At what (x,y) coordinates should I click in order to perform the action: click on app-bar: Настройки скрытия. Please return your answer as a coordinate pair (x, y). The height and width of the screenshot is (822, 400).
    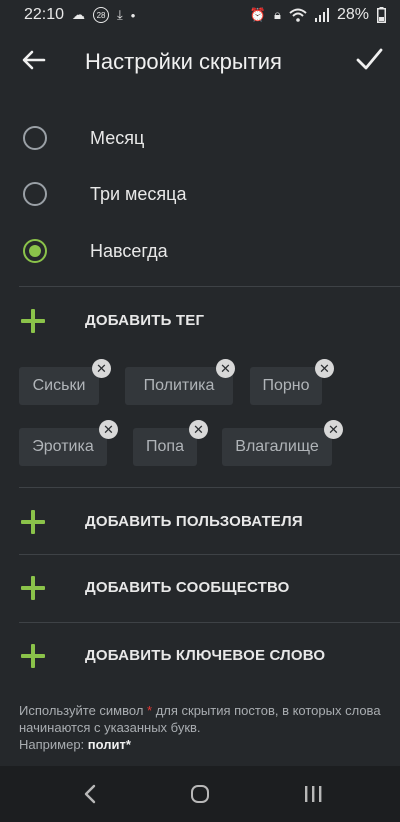
    Looking at the image, I should click on (200, 62).